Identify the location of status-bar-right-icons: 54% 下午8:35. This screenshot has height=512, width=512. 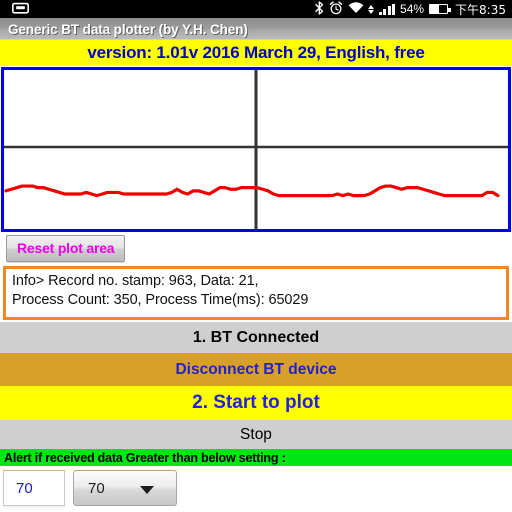
(413, 9).